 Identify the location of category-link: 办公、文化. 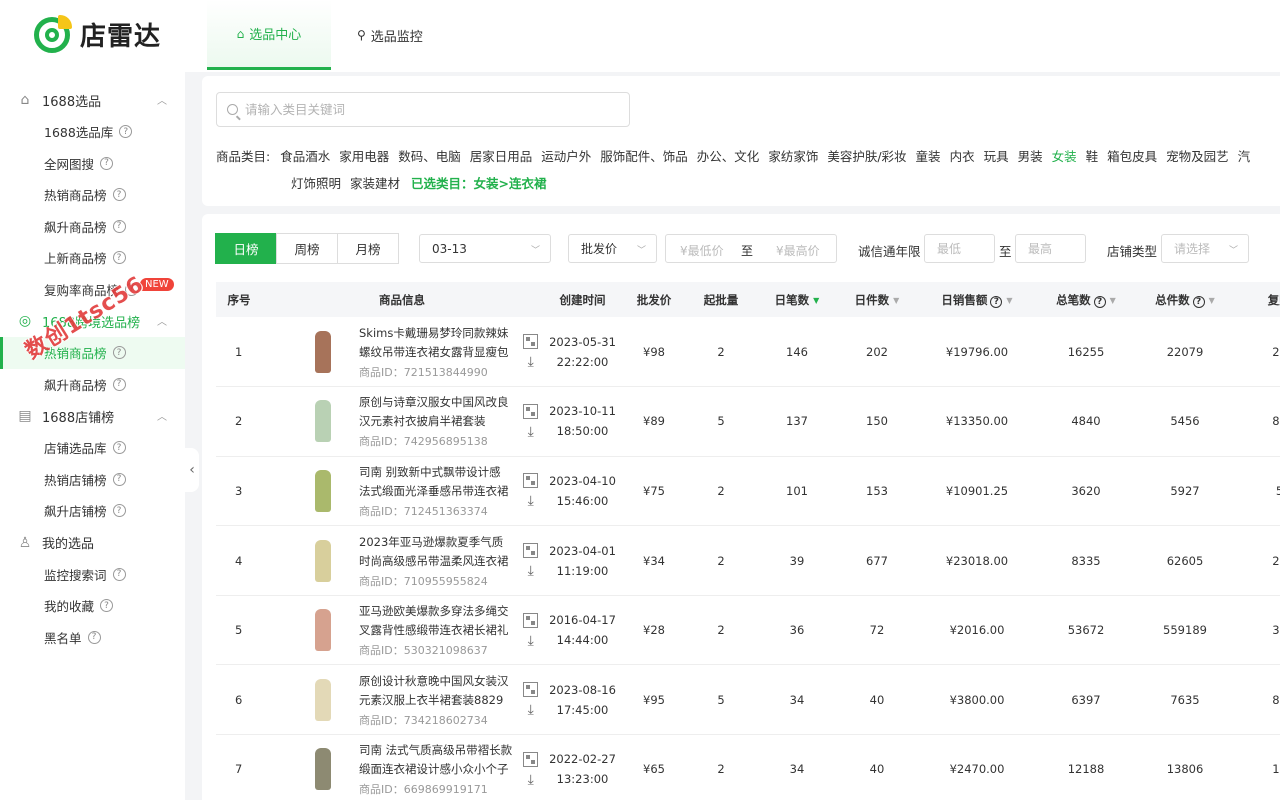
(728, 156).